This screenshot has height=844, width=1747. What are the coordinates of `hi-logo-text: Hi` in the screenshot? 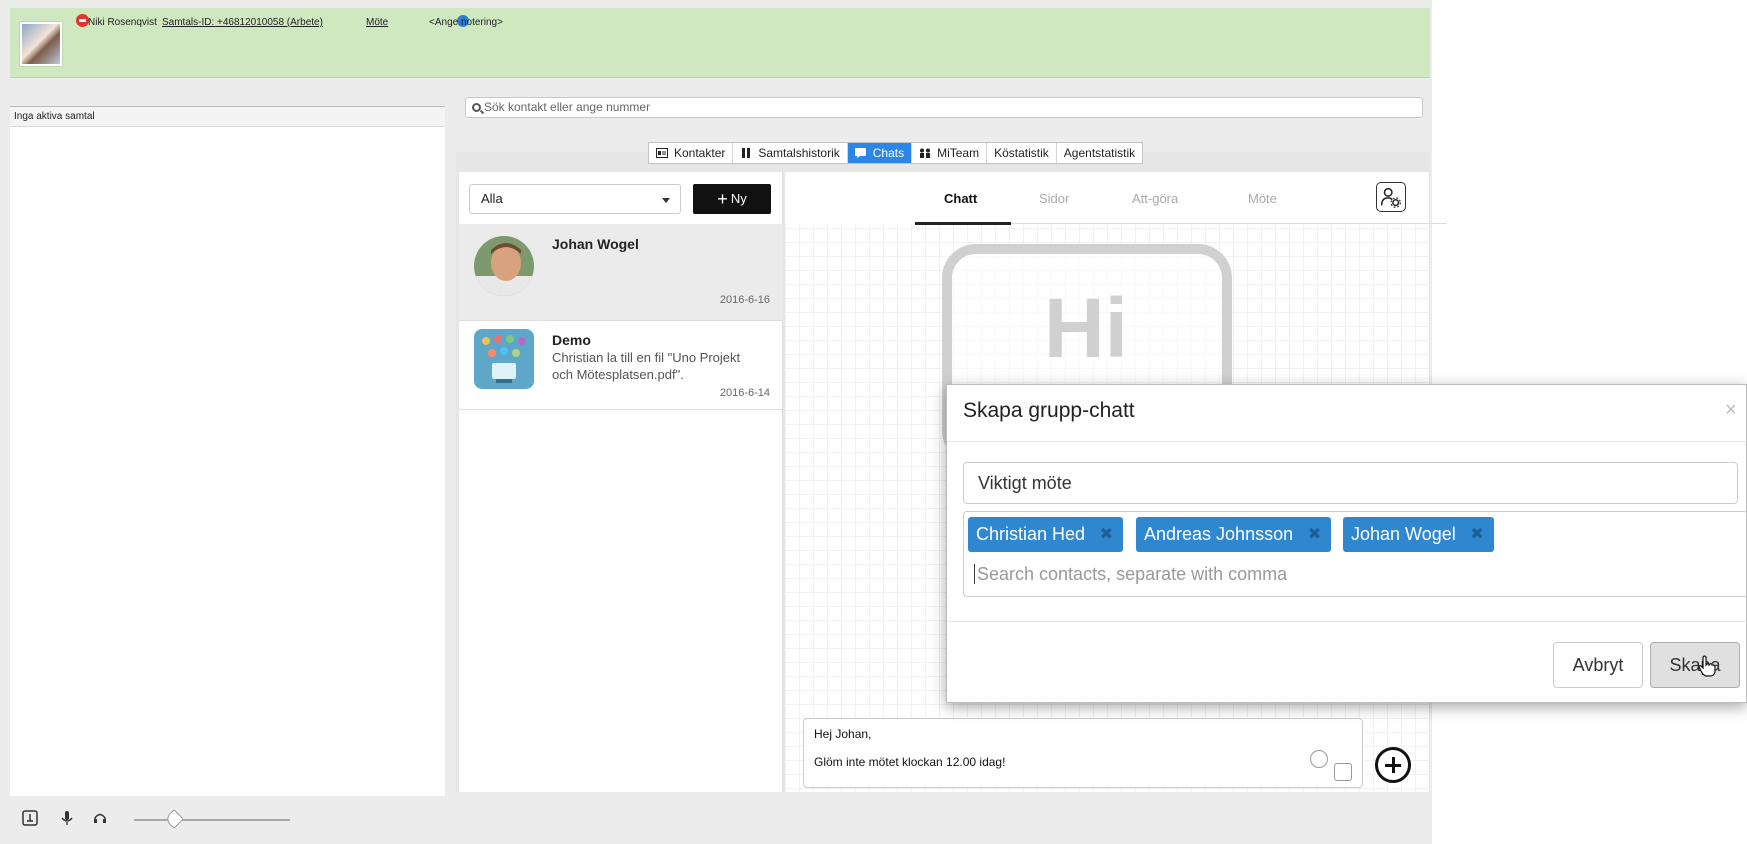 It's located at (1086, 328).